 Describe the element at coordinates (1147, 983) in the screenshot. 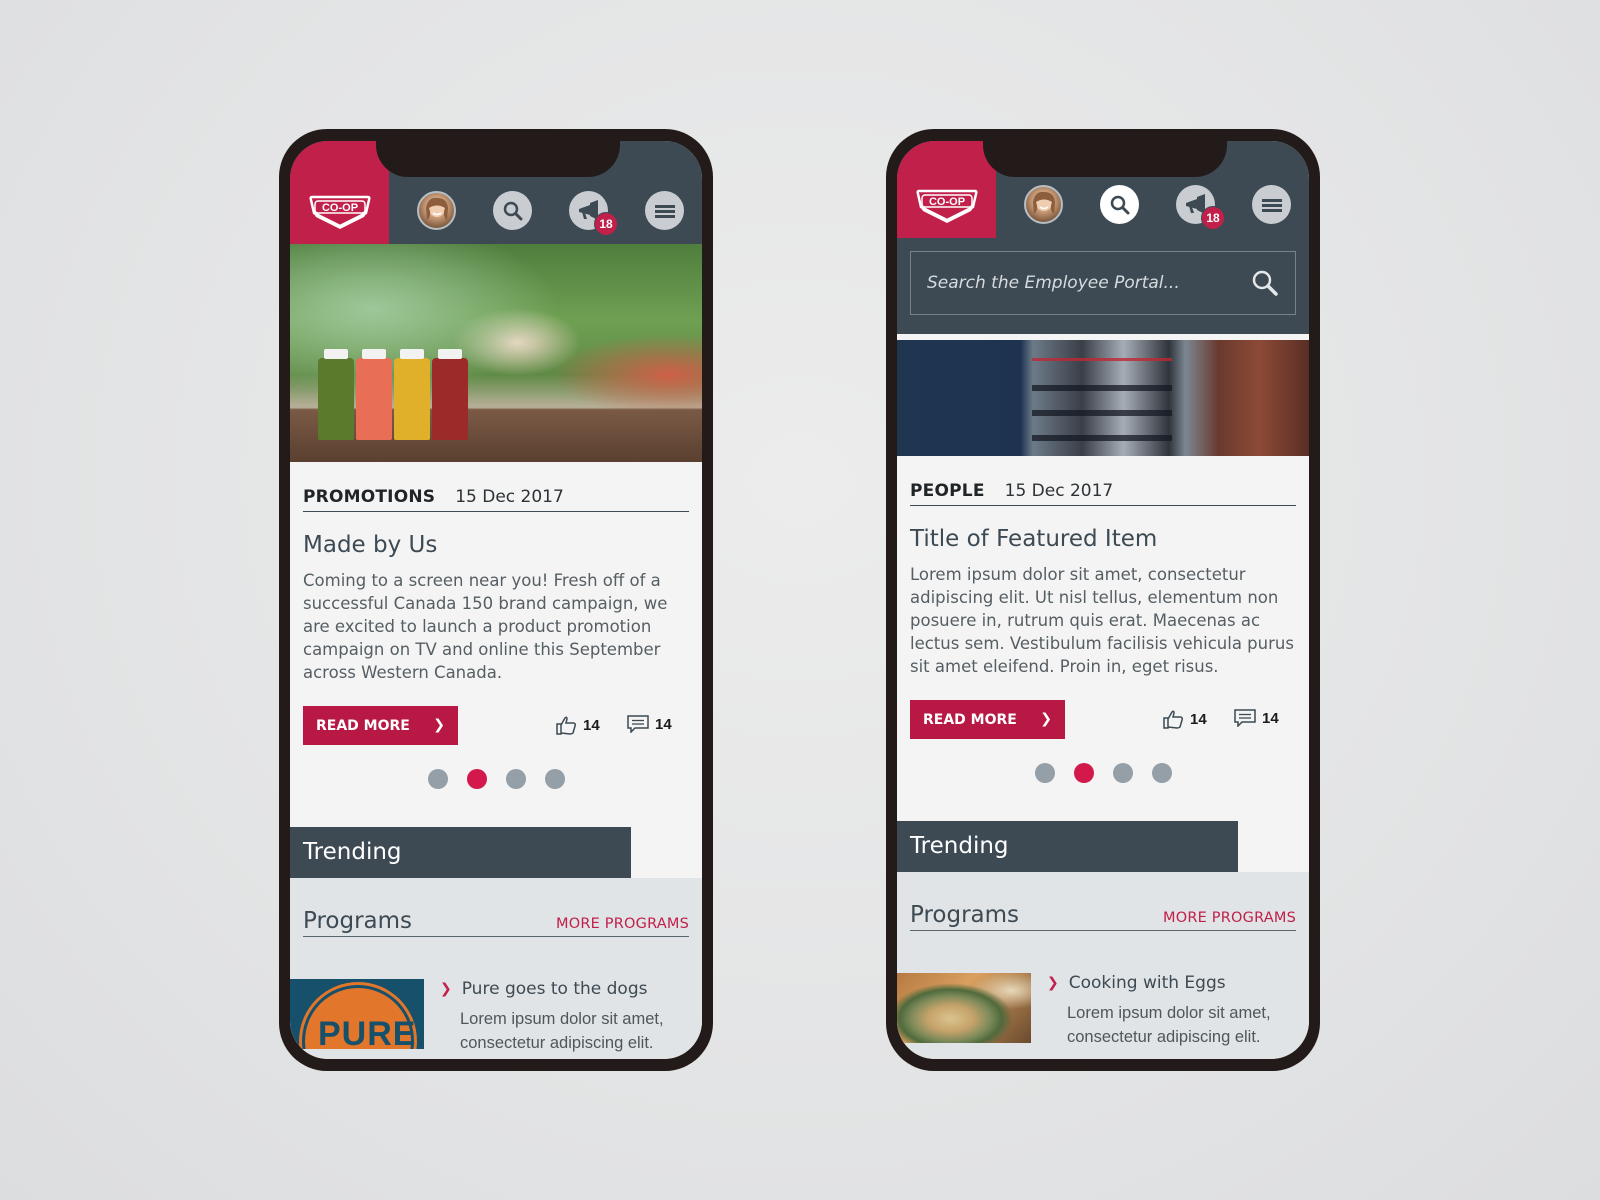

I see `program-title: Cooking with Eggs` at that location.